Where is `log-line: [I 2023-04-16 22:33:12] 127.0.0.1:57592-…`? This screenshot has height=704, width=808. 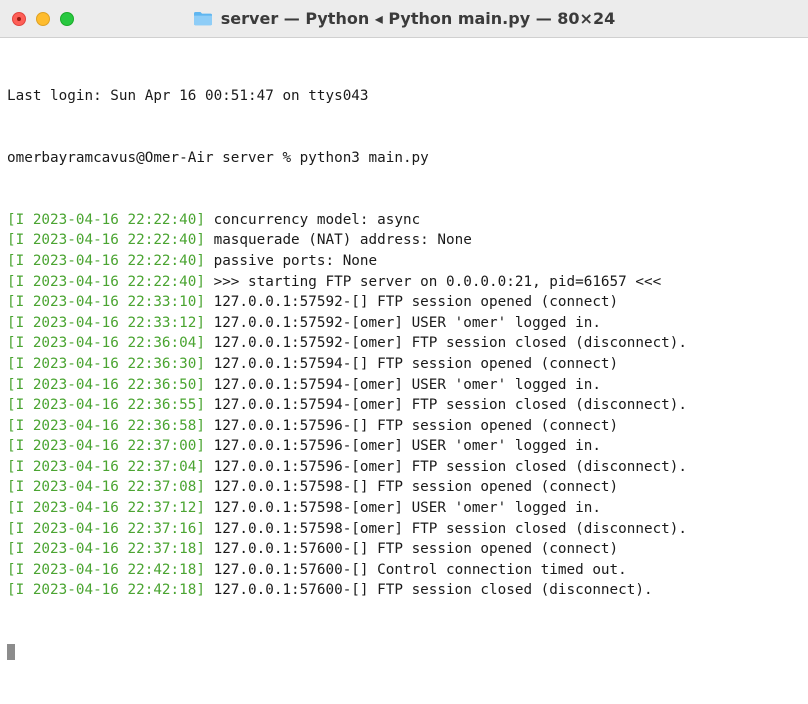
log-line: [I 2023-04-16 22:33:12] 127.0.0.1:57592-… is located at coordinates (407, 323).